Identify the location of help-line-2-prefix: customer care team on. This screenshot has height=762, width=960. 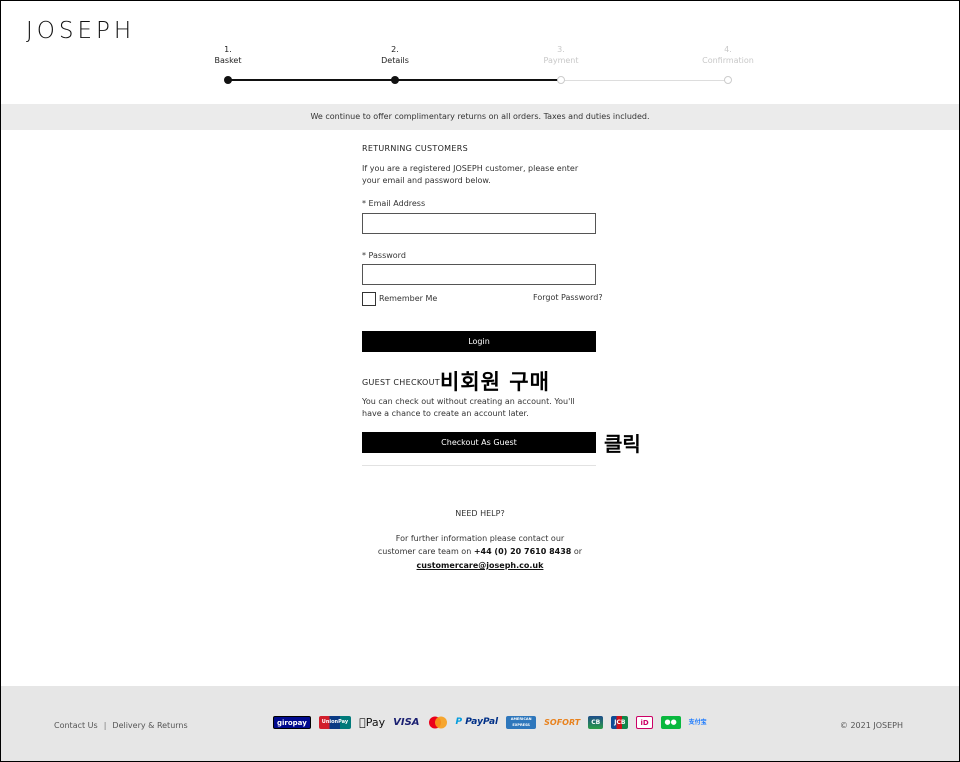
(425, 551).